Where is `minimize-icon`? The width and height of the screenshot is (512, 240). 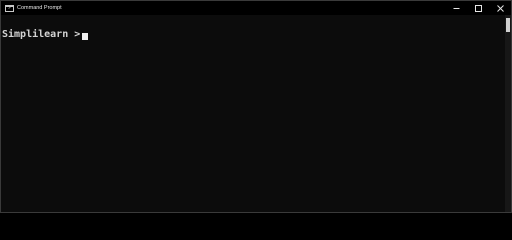
minimize-icon is located at coordinates (456, 8).